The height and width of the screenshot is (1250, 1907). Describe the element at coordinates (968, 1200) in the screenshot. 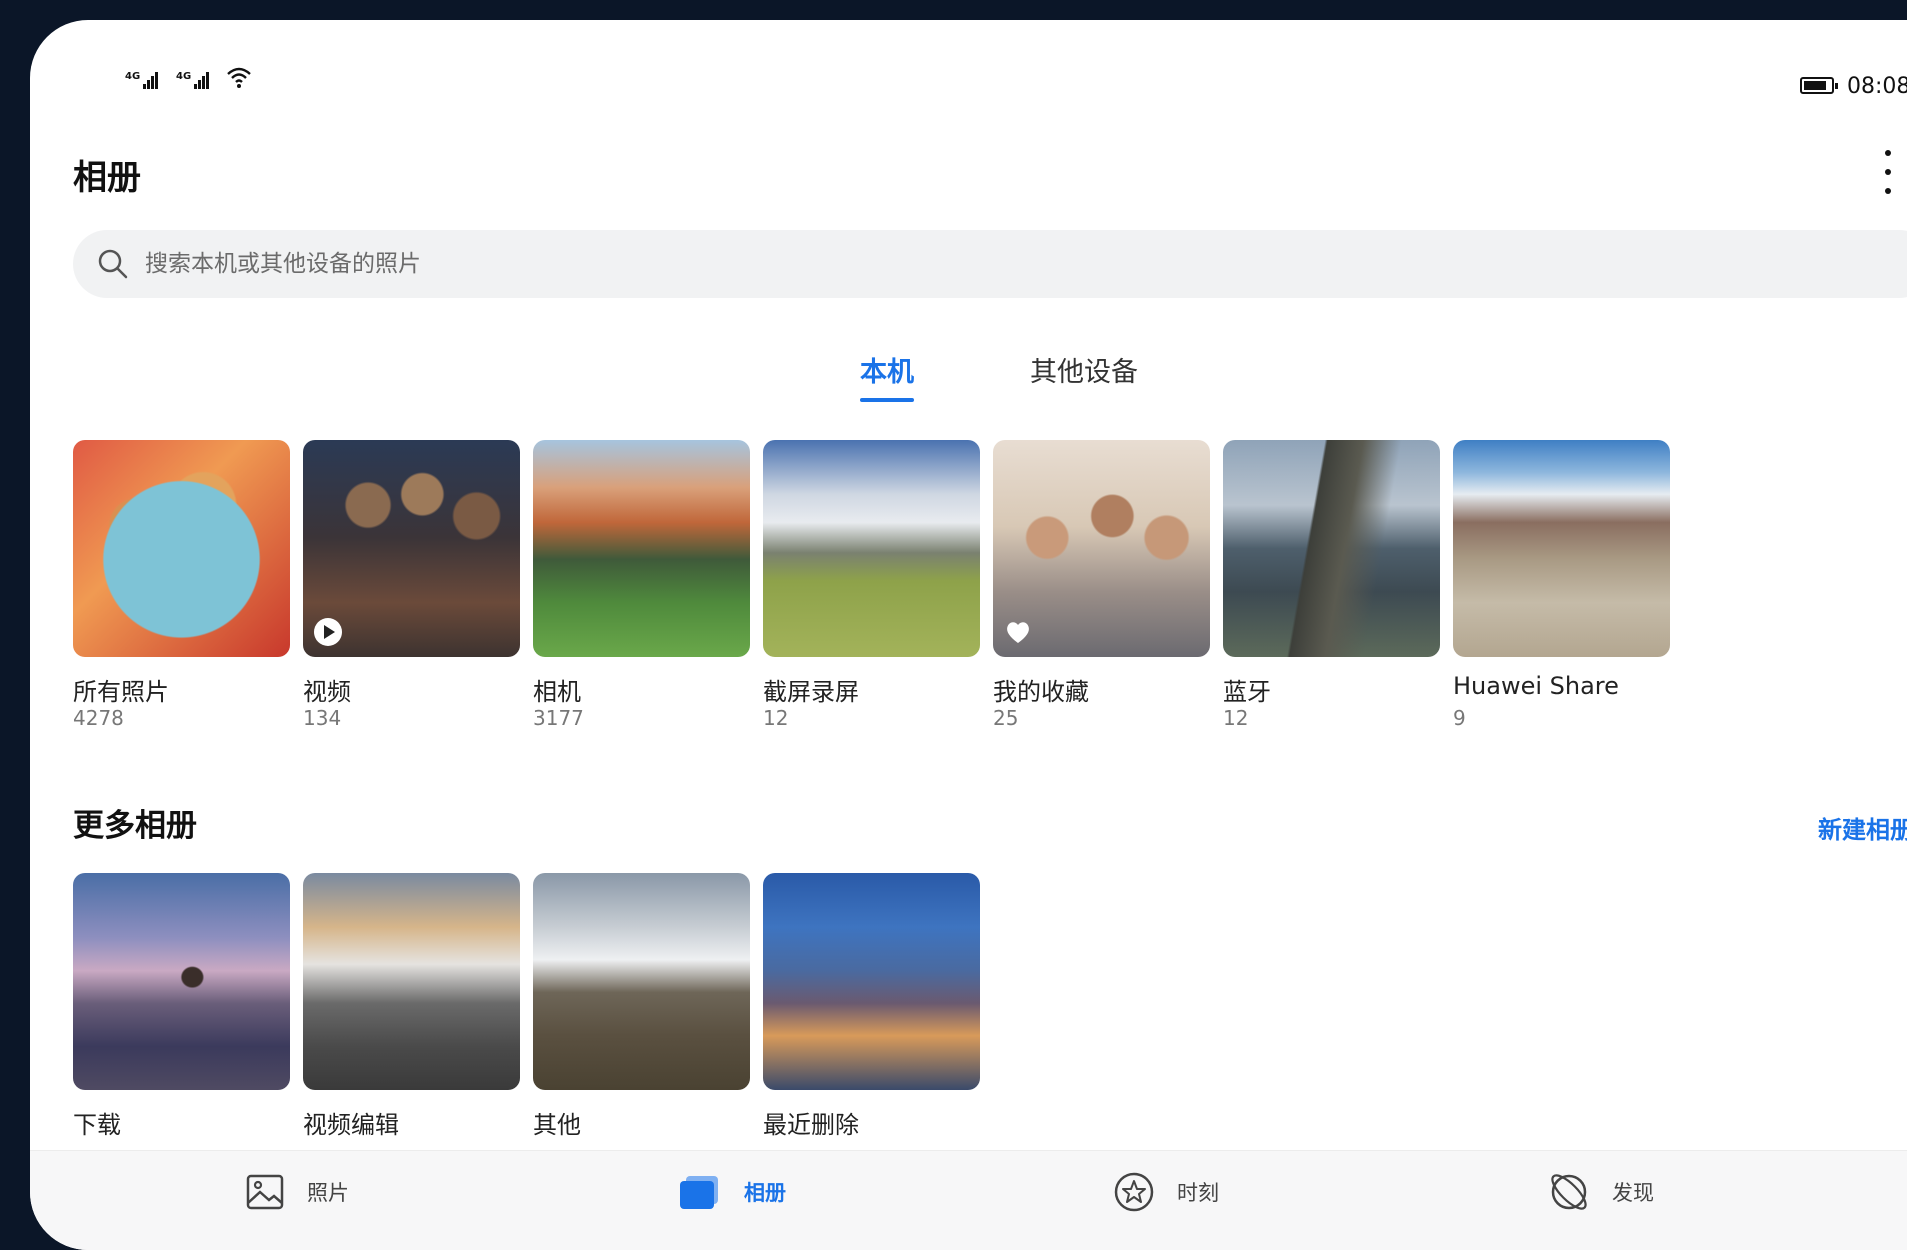

I see `bottom-navigation: 照片 相册 时刻 发现` at that location.